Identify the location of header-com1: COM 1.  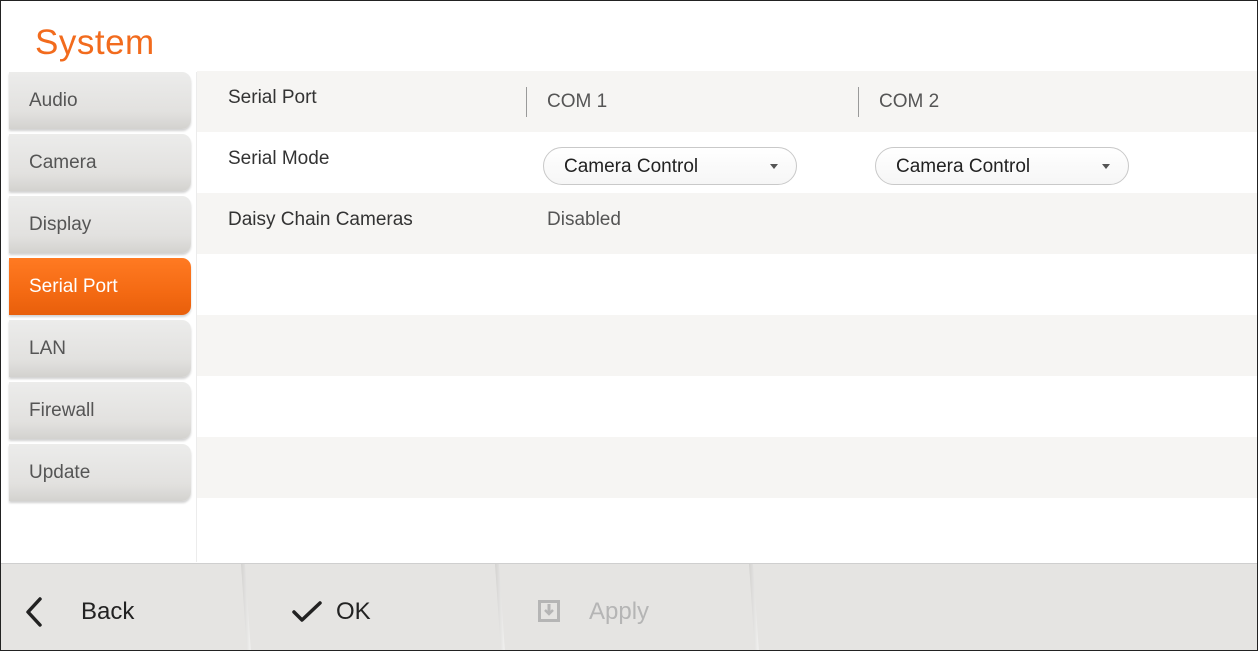
(577, 101).